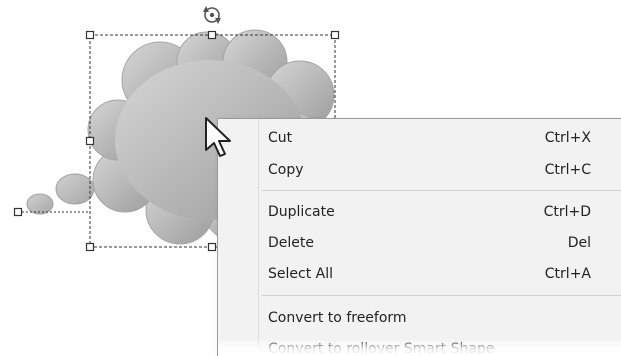  What do you see at coordinates (286, 170) in the screenshot?
I see `menu-item-label: Copy` at bounding box center [286, 170].